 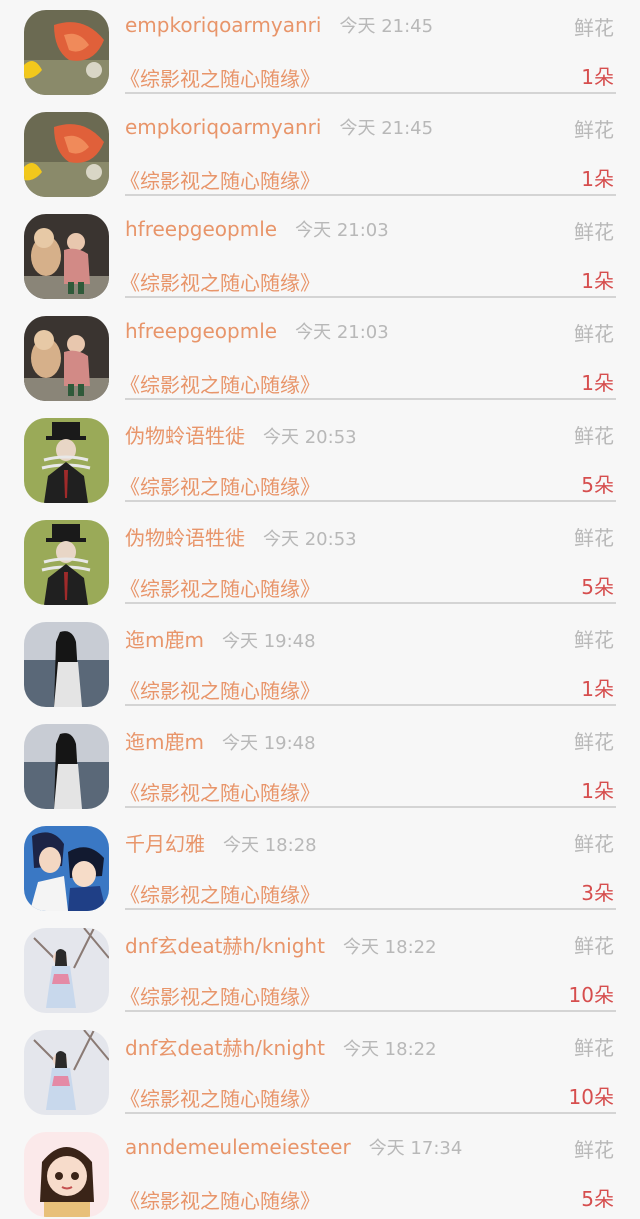 What do you see at coordinates (221, 842) in the screenshot?
I see `username: 千月幻雅 今天 18:28` at bounding box center [221, 842].